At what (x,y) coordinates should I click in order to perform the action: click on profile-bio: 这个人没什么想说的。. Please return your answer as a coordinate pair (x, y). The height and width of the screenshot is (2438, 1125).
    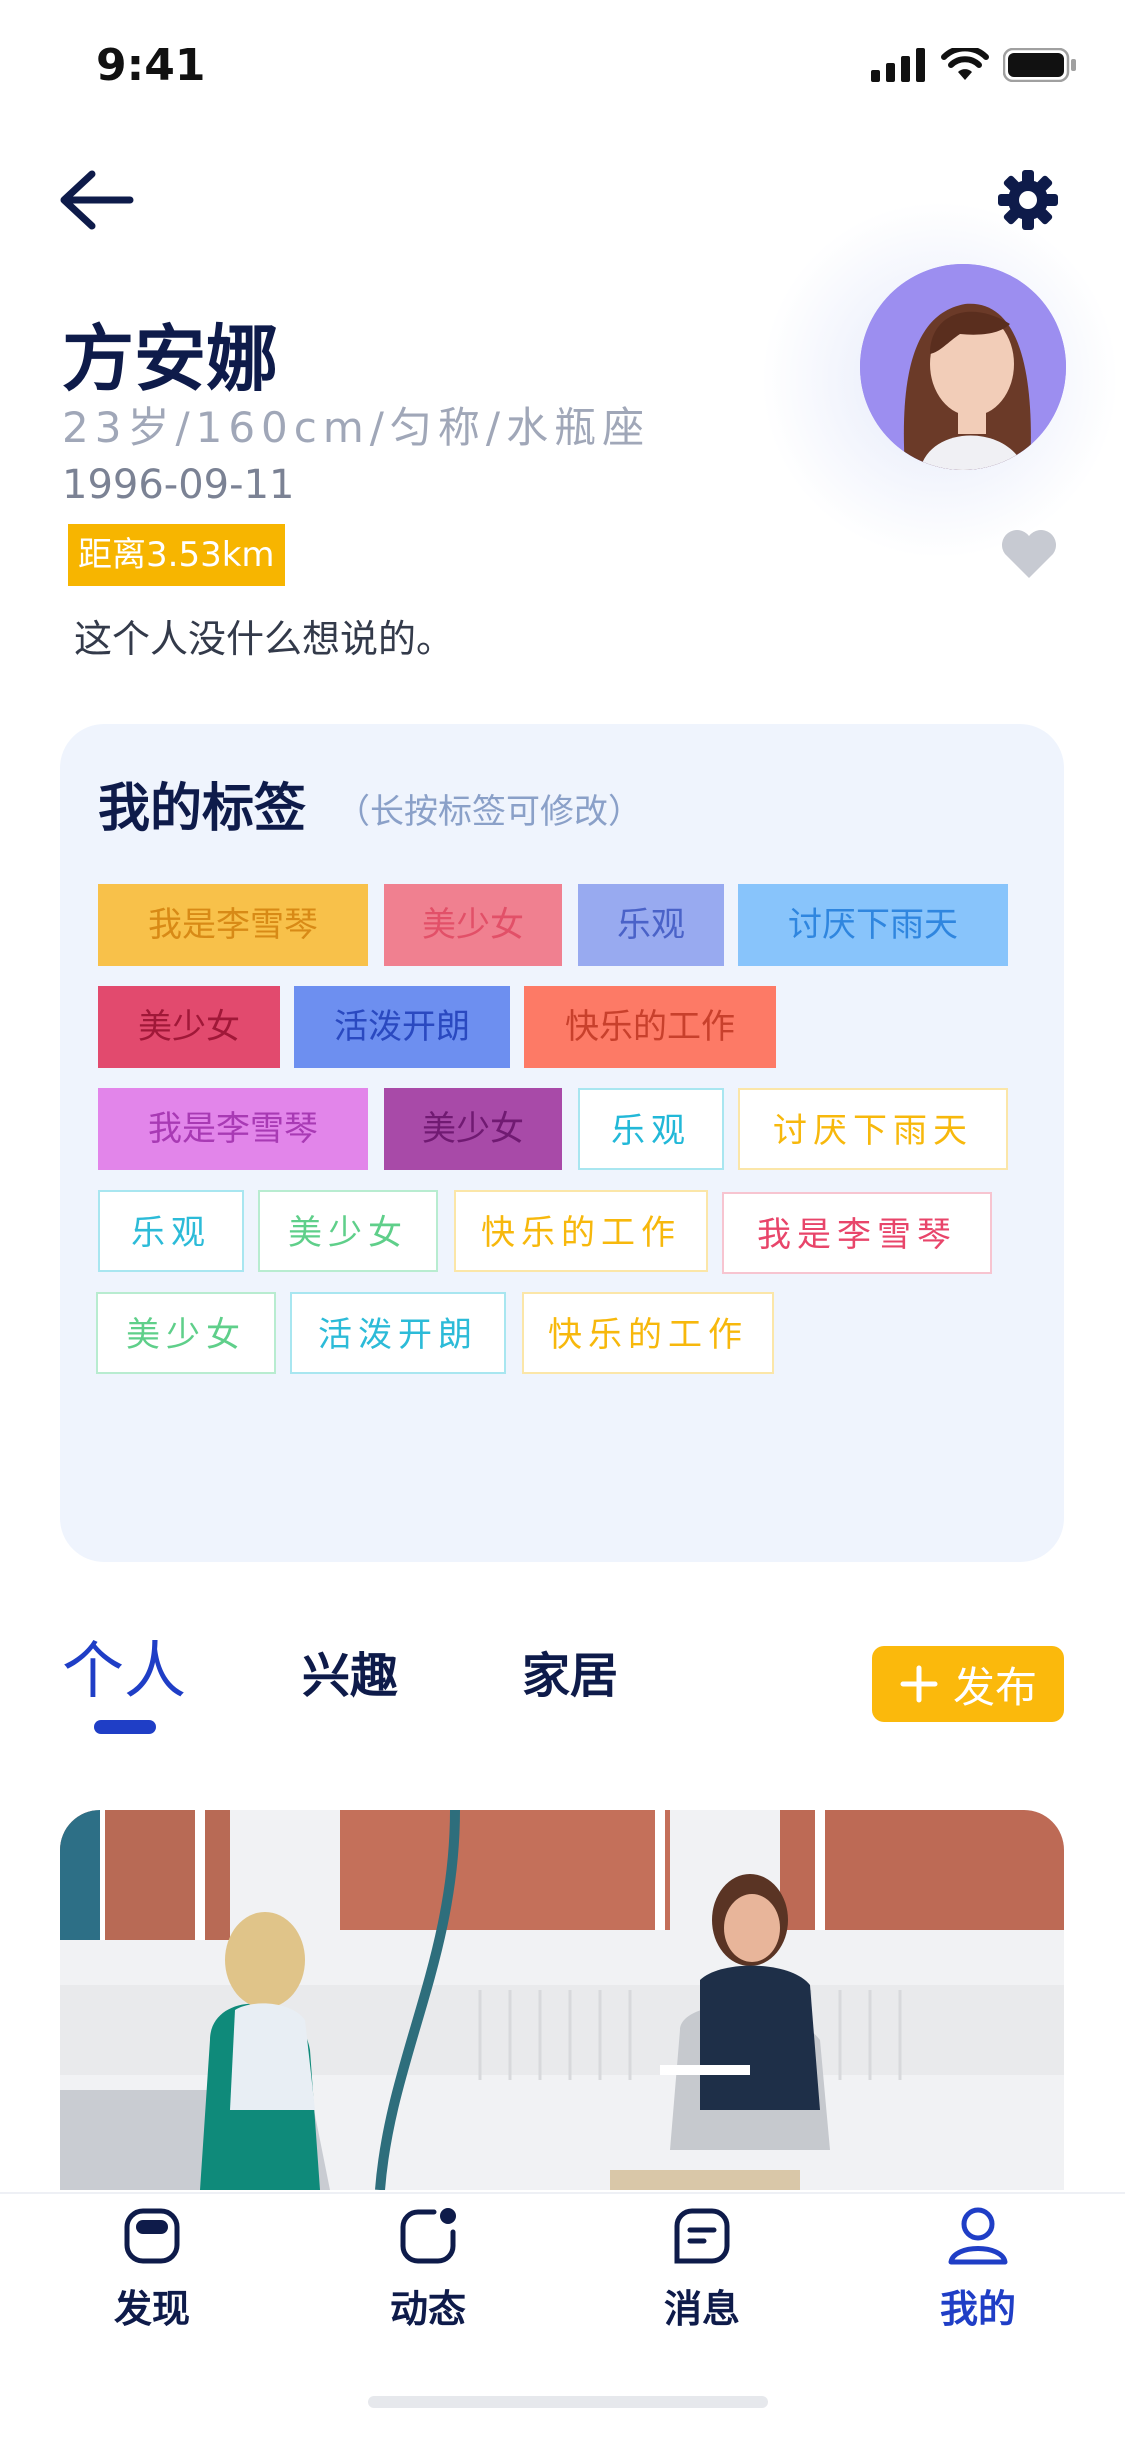
    Looking at the image, I should click on (264, 639).